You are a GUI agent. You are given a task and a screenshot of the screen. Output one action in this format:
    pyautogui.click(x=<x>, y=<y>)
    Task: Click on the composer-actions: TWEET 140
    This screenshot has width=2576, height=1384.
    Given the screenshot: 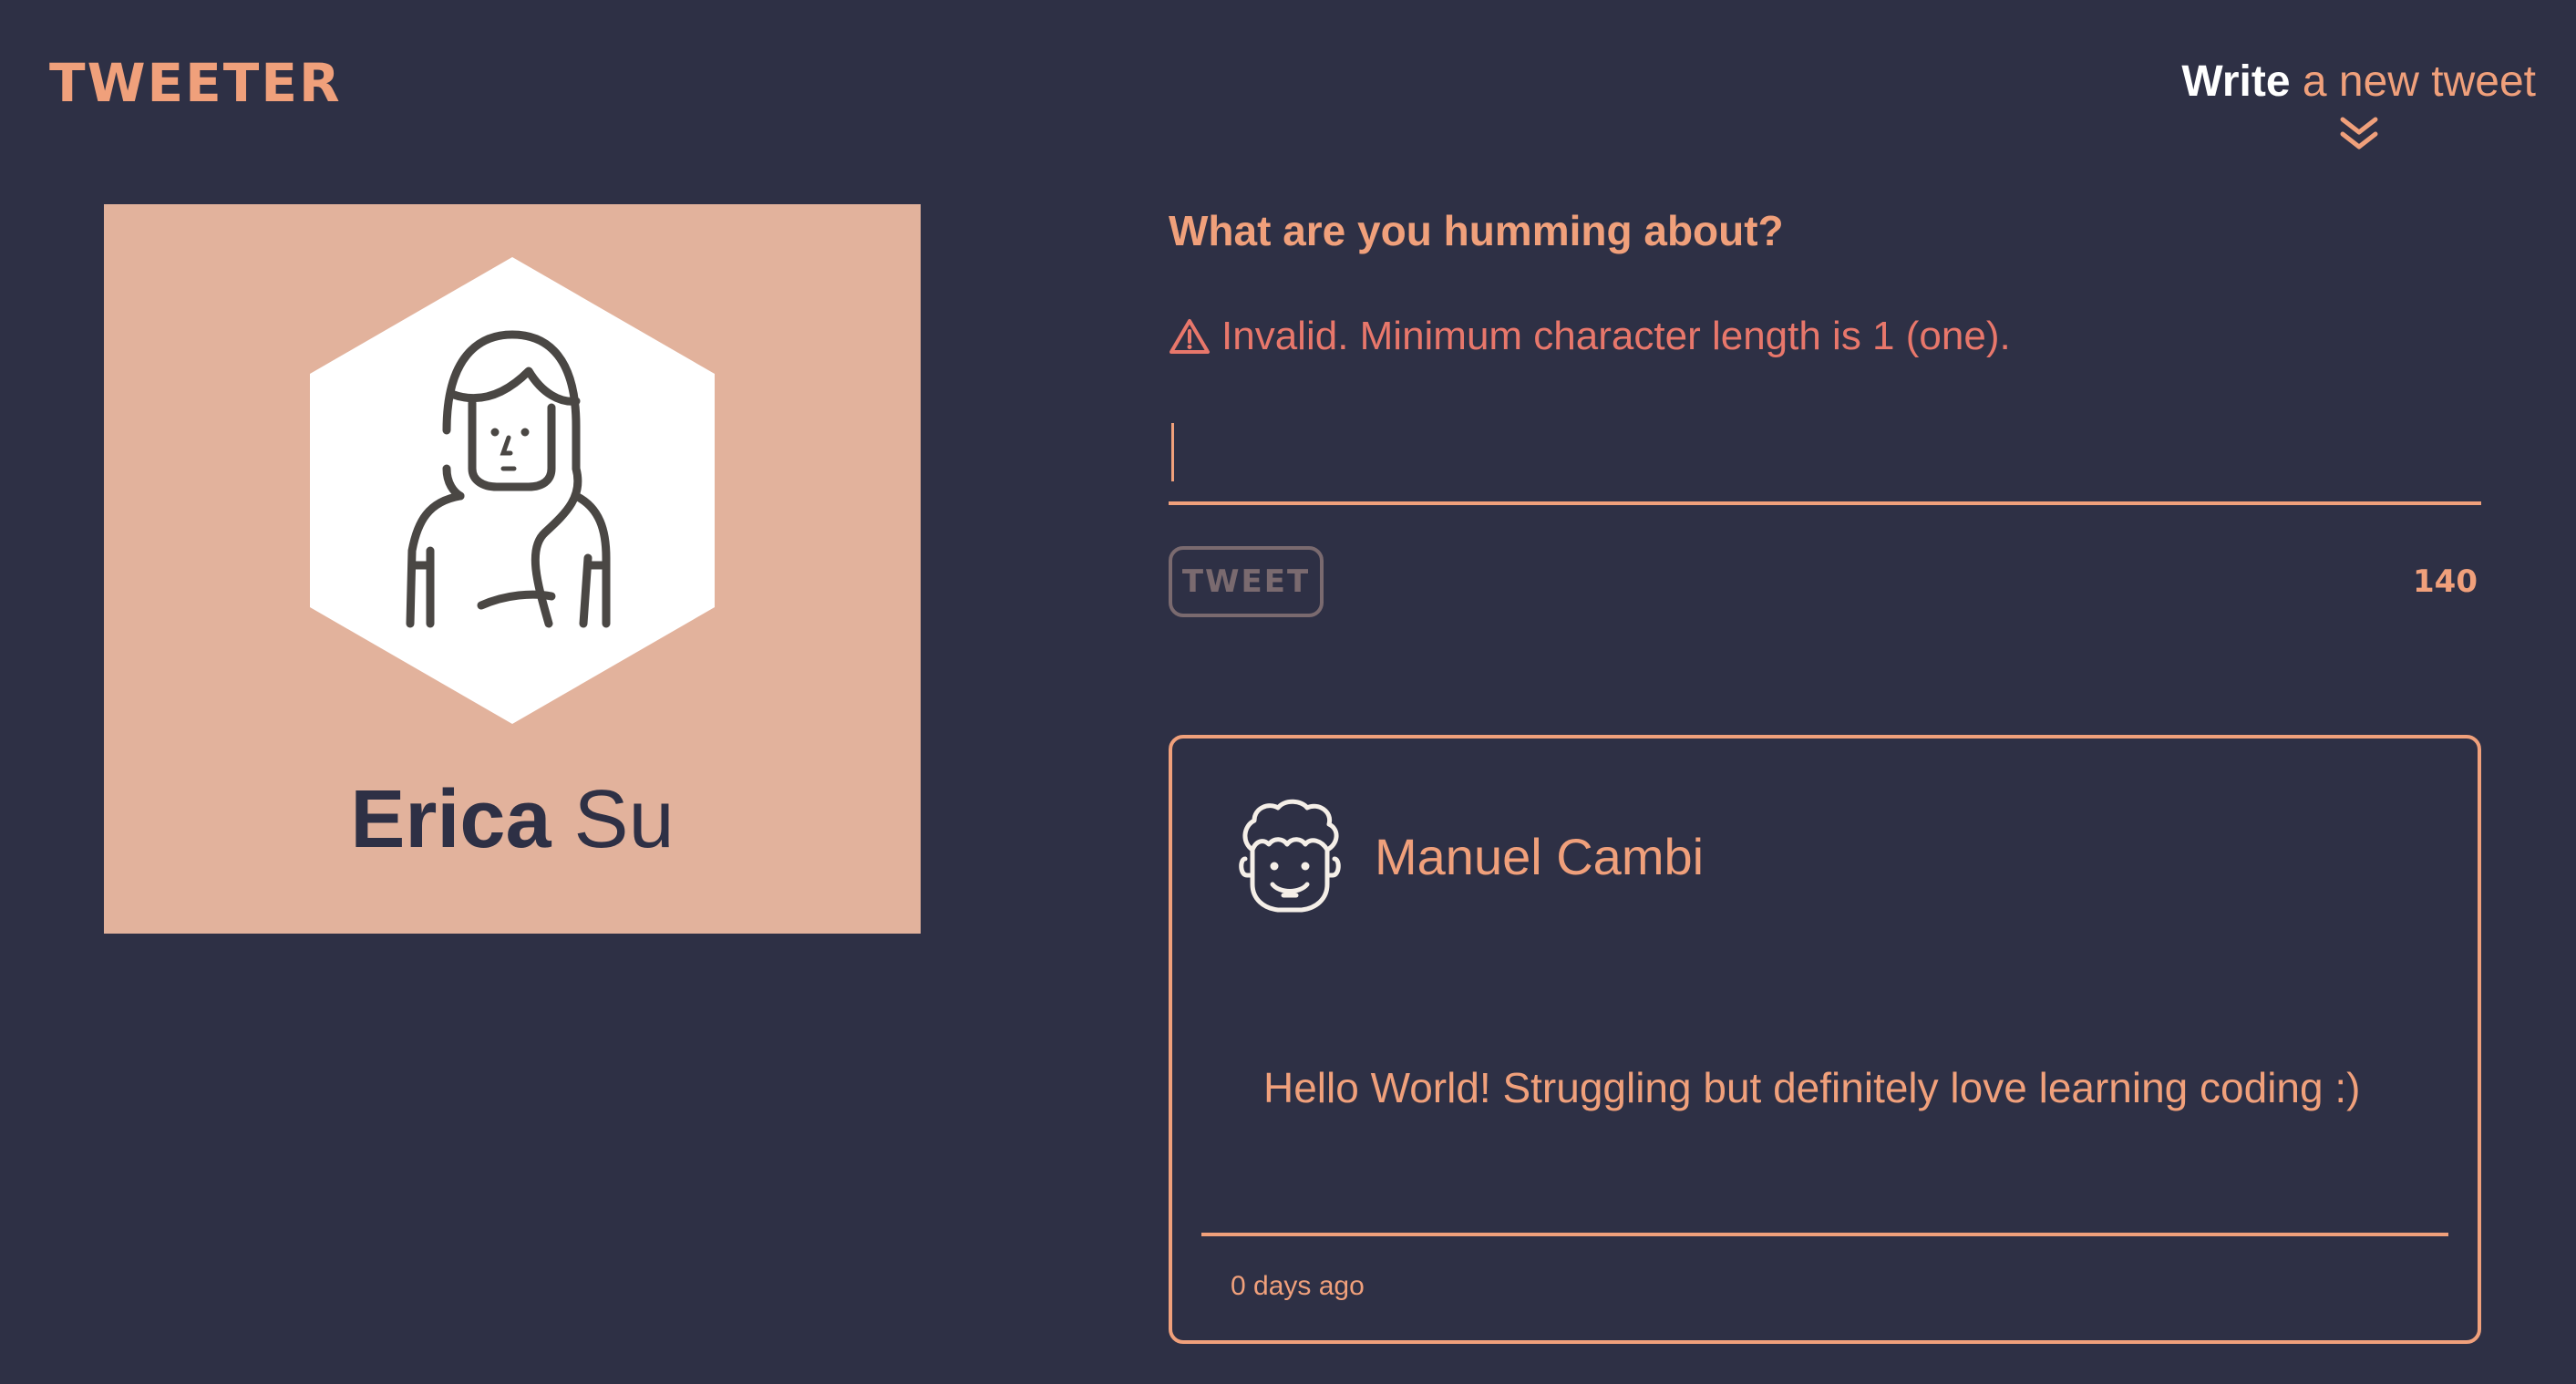 What is the action you would take?
    pyautogui.click(x=1825, y=581)
    